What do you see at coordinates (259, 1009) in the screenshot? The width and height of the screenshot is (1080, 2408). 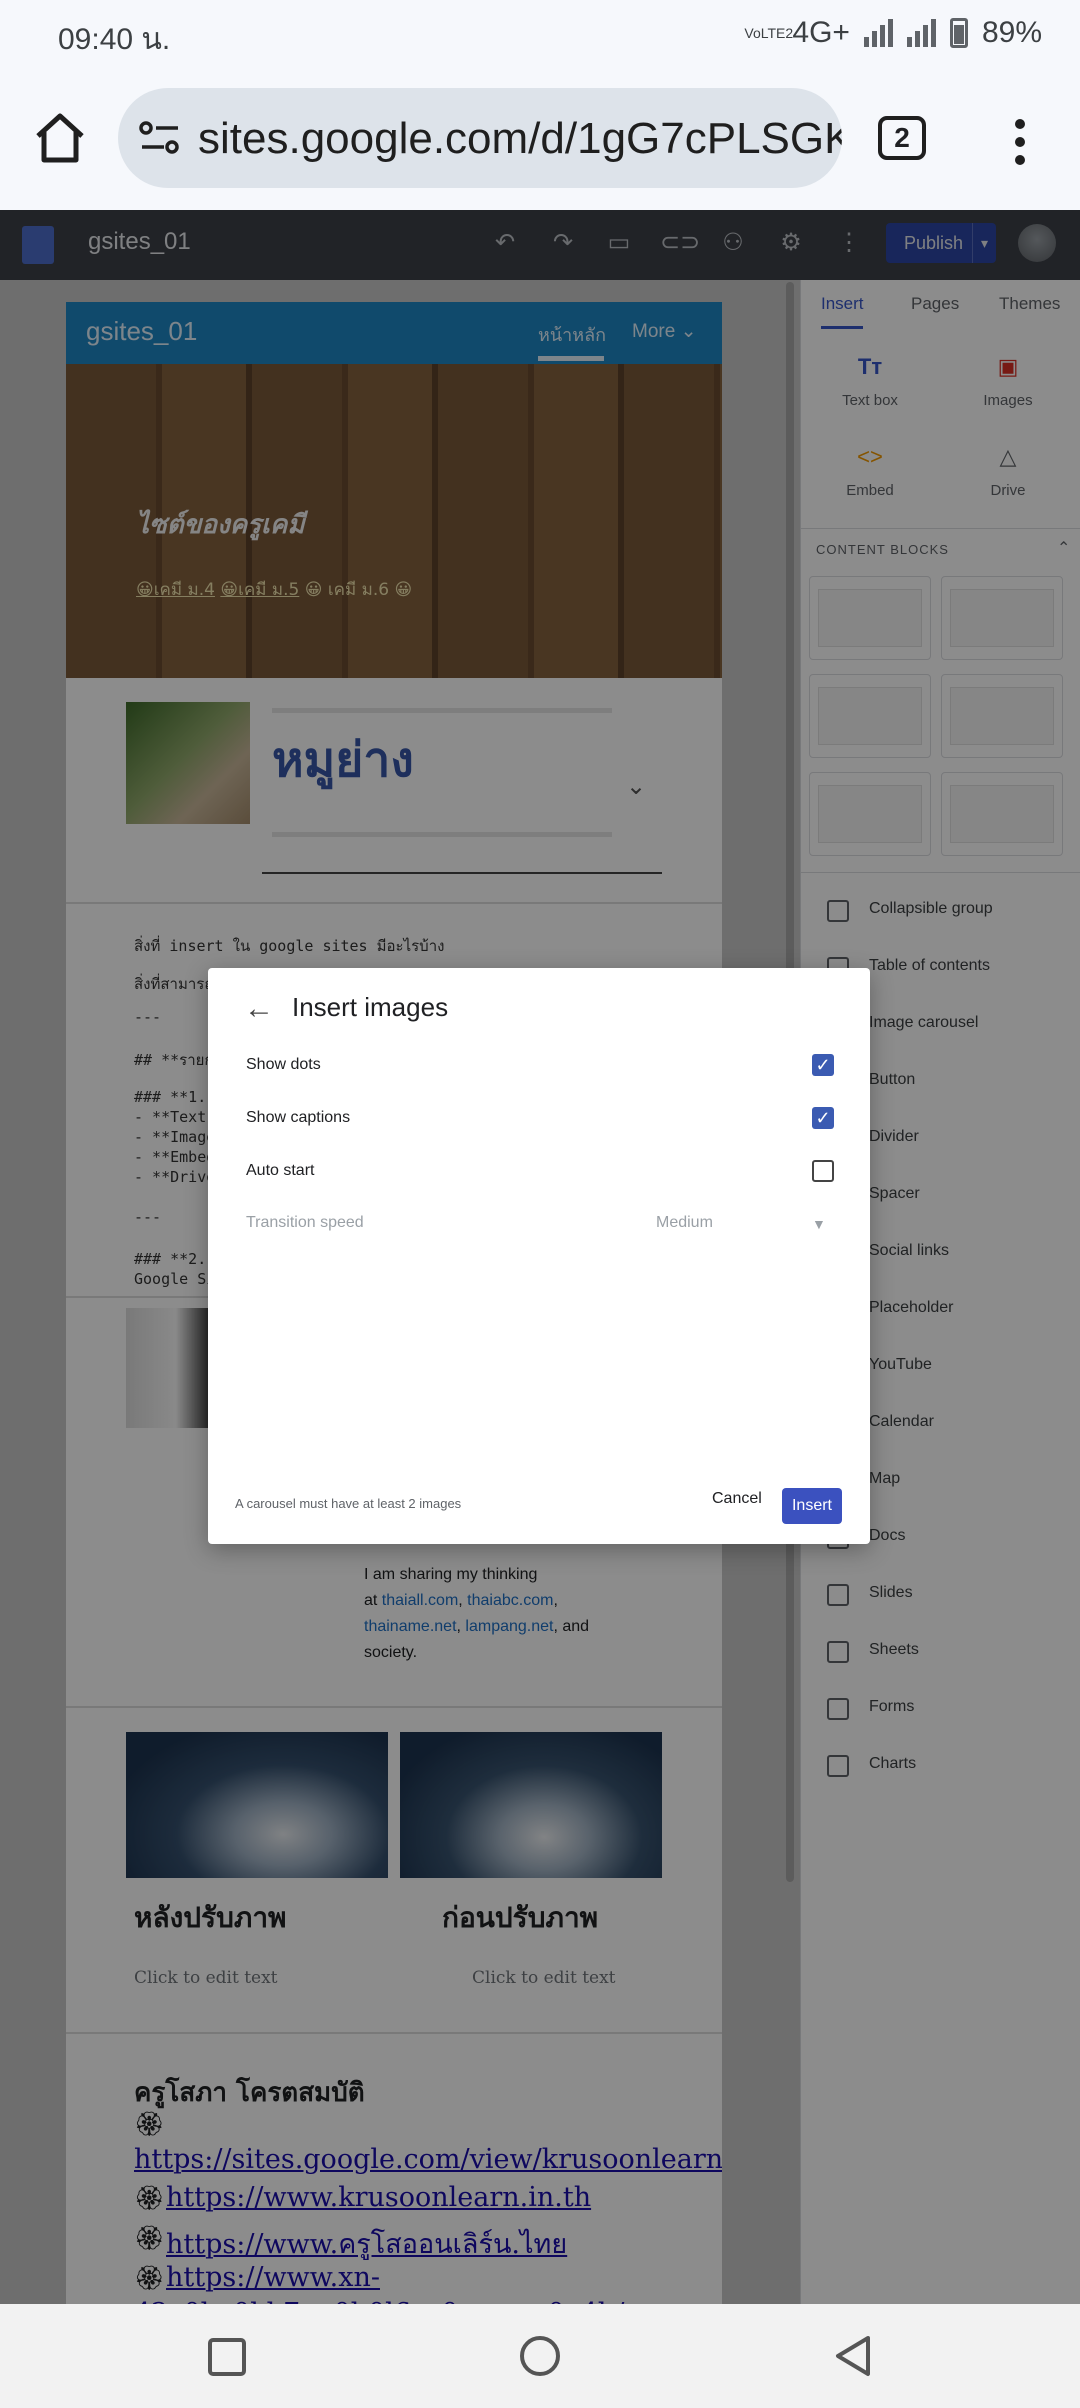 I see `back-arrow-icon: ←` at bounding box center [259, 1009].